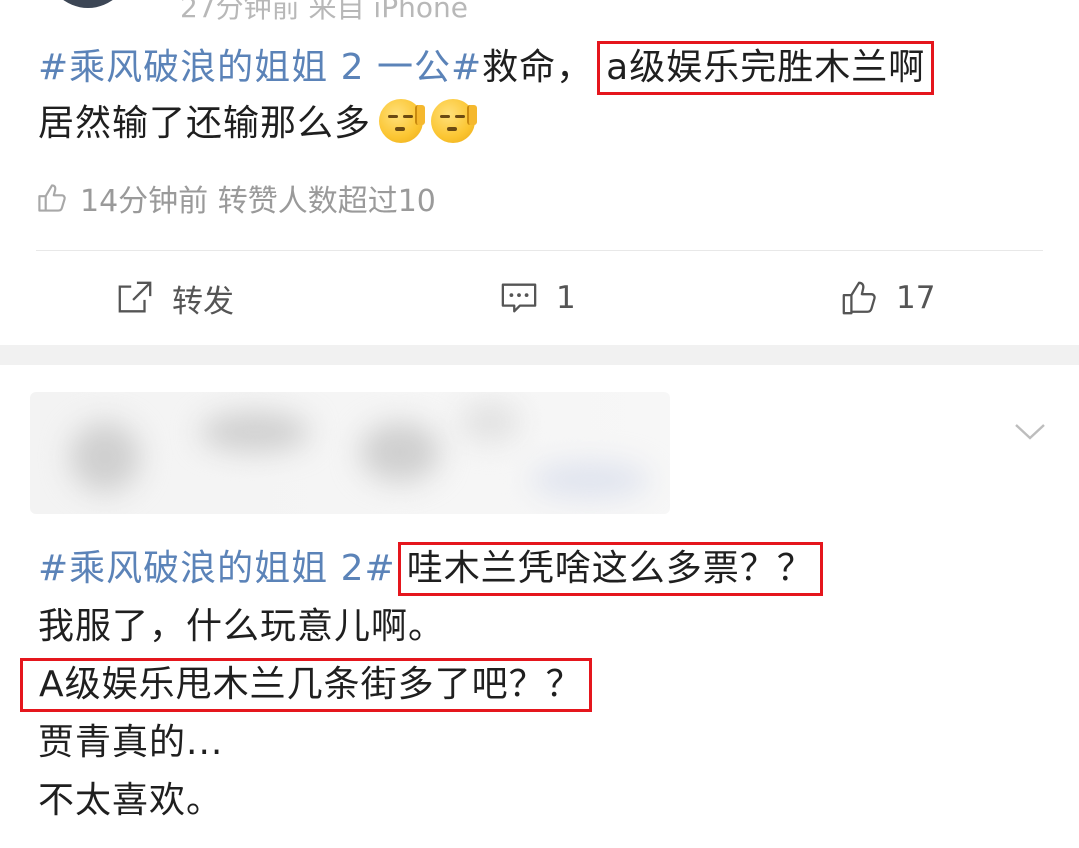  I want to click on blurred-user-header, so click(350, 453).